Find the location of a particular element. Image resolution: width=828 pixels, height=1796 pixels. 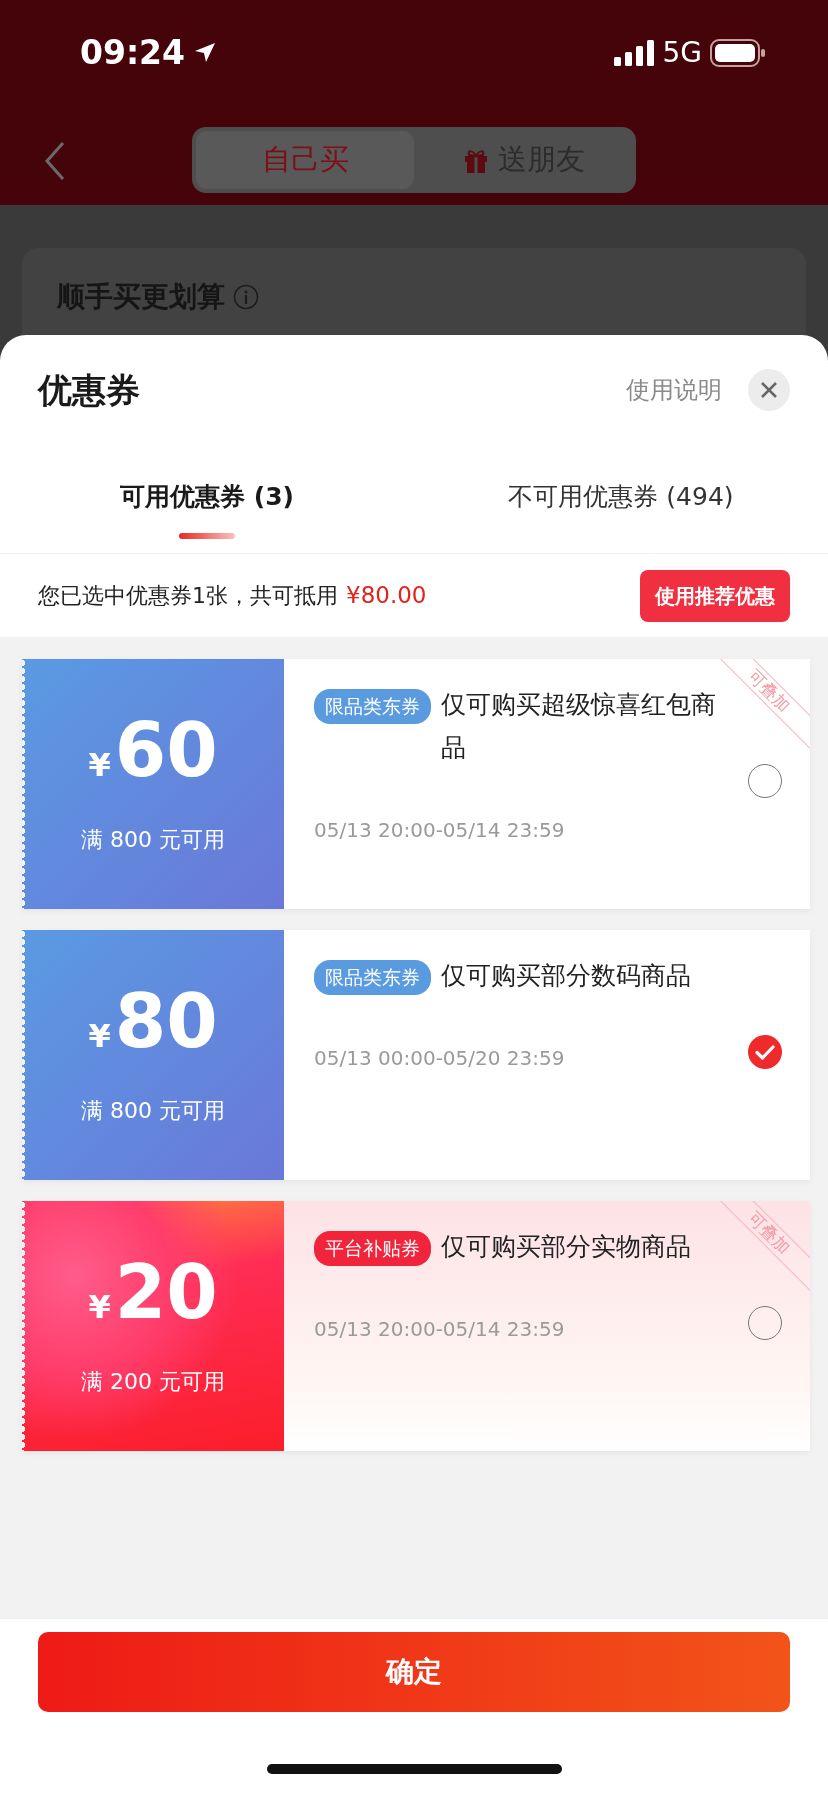

close-icon is located at coordinates (769, 390).